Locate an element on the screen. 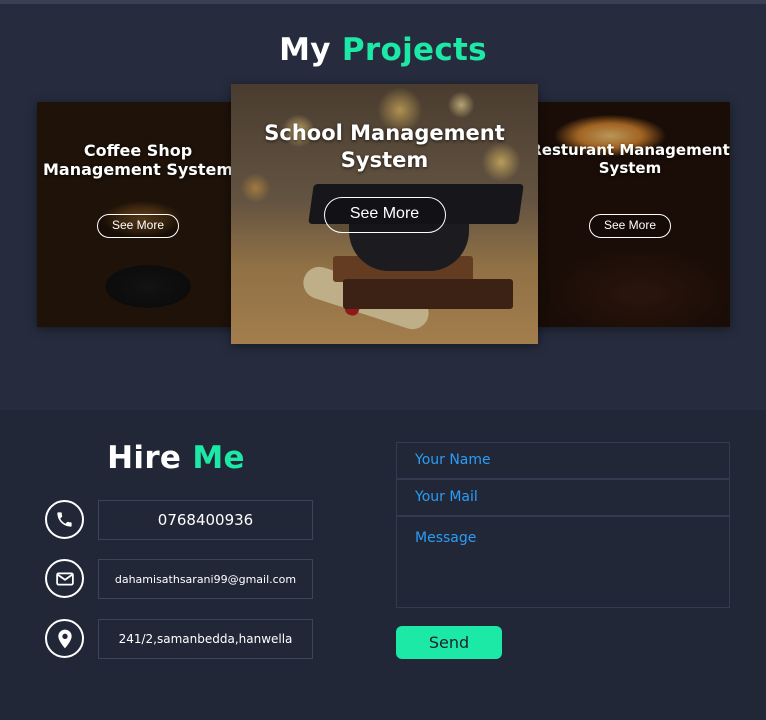  message-field: Message is located at coordinates (563, 562).